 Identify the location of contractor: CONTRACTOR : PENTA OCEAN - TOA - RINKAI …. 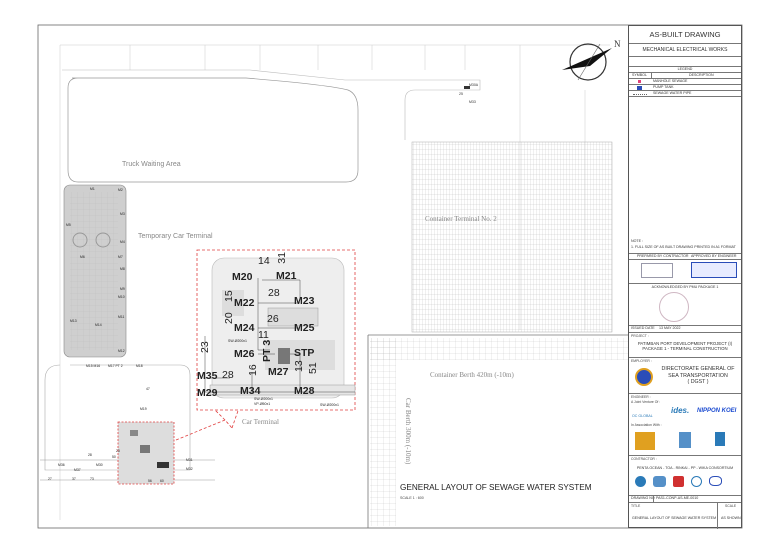
(685, 476).